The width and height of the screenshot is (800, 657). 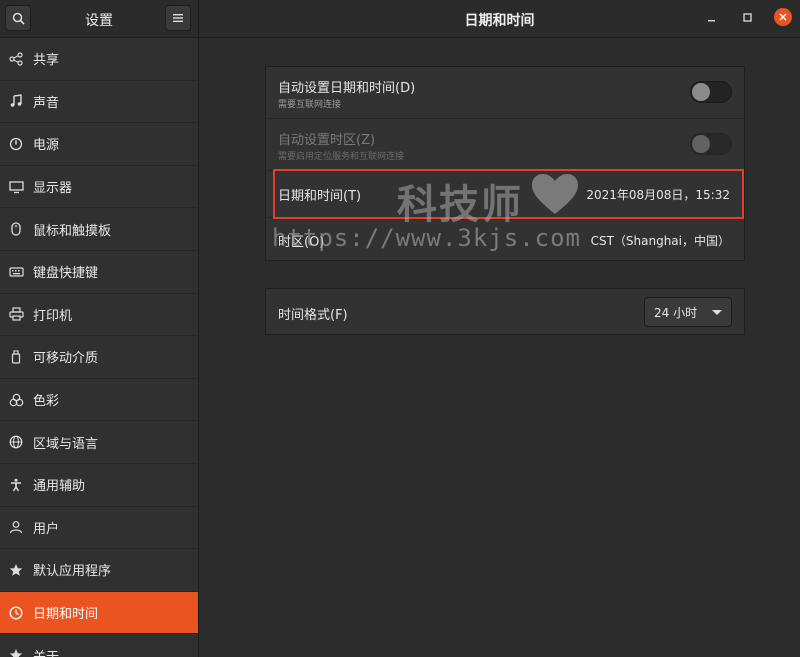 I want to click on watermark-url: https://www.3kjs.com, so click(x=426, y=238).